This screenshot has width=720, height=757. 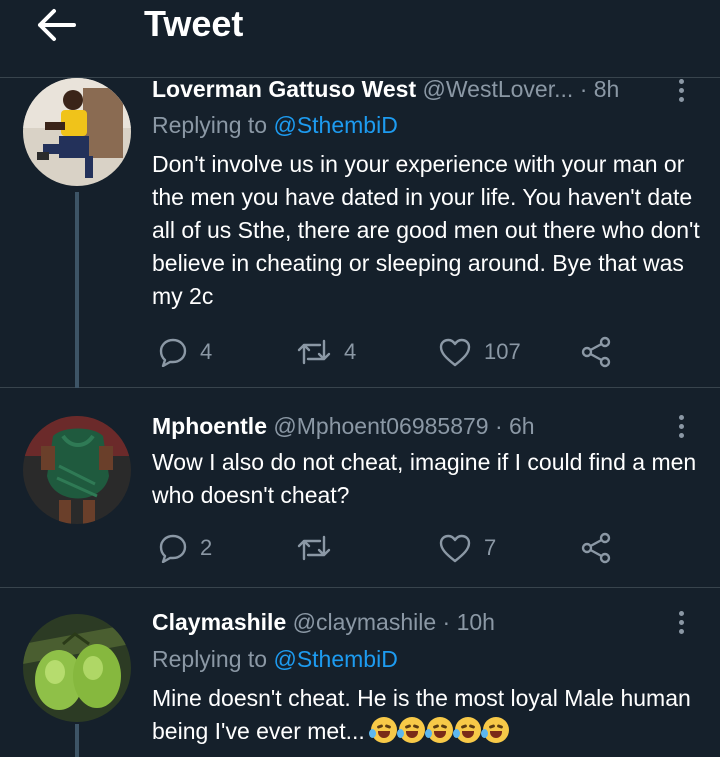 I want to click on reply-count: 4, so click(x=206, y=351).